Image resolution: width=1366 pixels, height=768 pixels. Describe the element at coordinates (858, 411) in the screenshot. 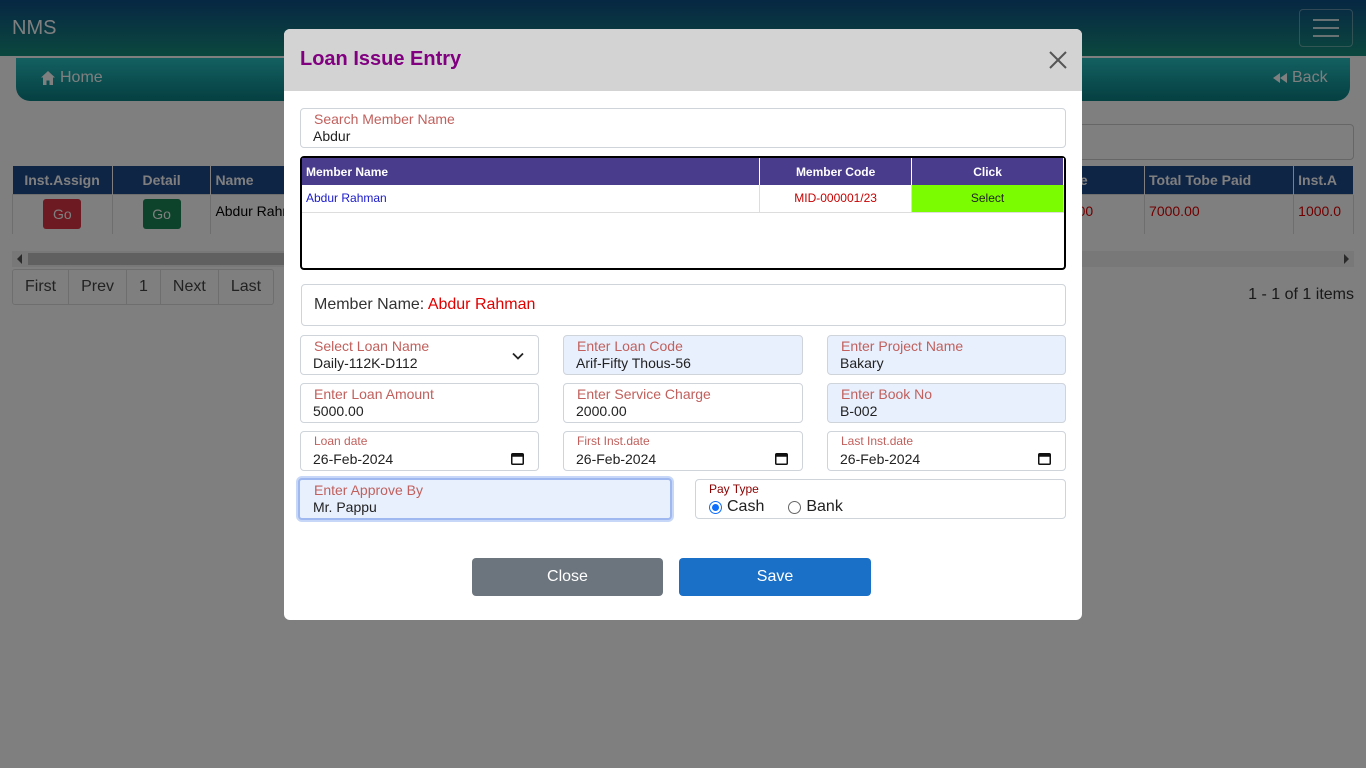

I see `book-no-input: B-002` at that location.